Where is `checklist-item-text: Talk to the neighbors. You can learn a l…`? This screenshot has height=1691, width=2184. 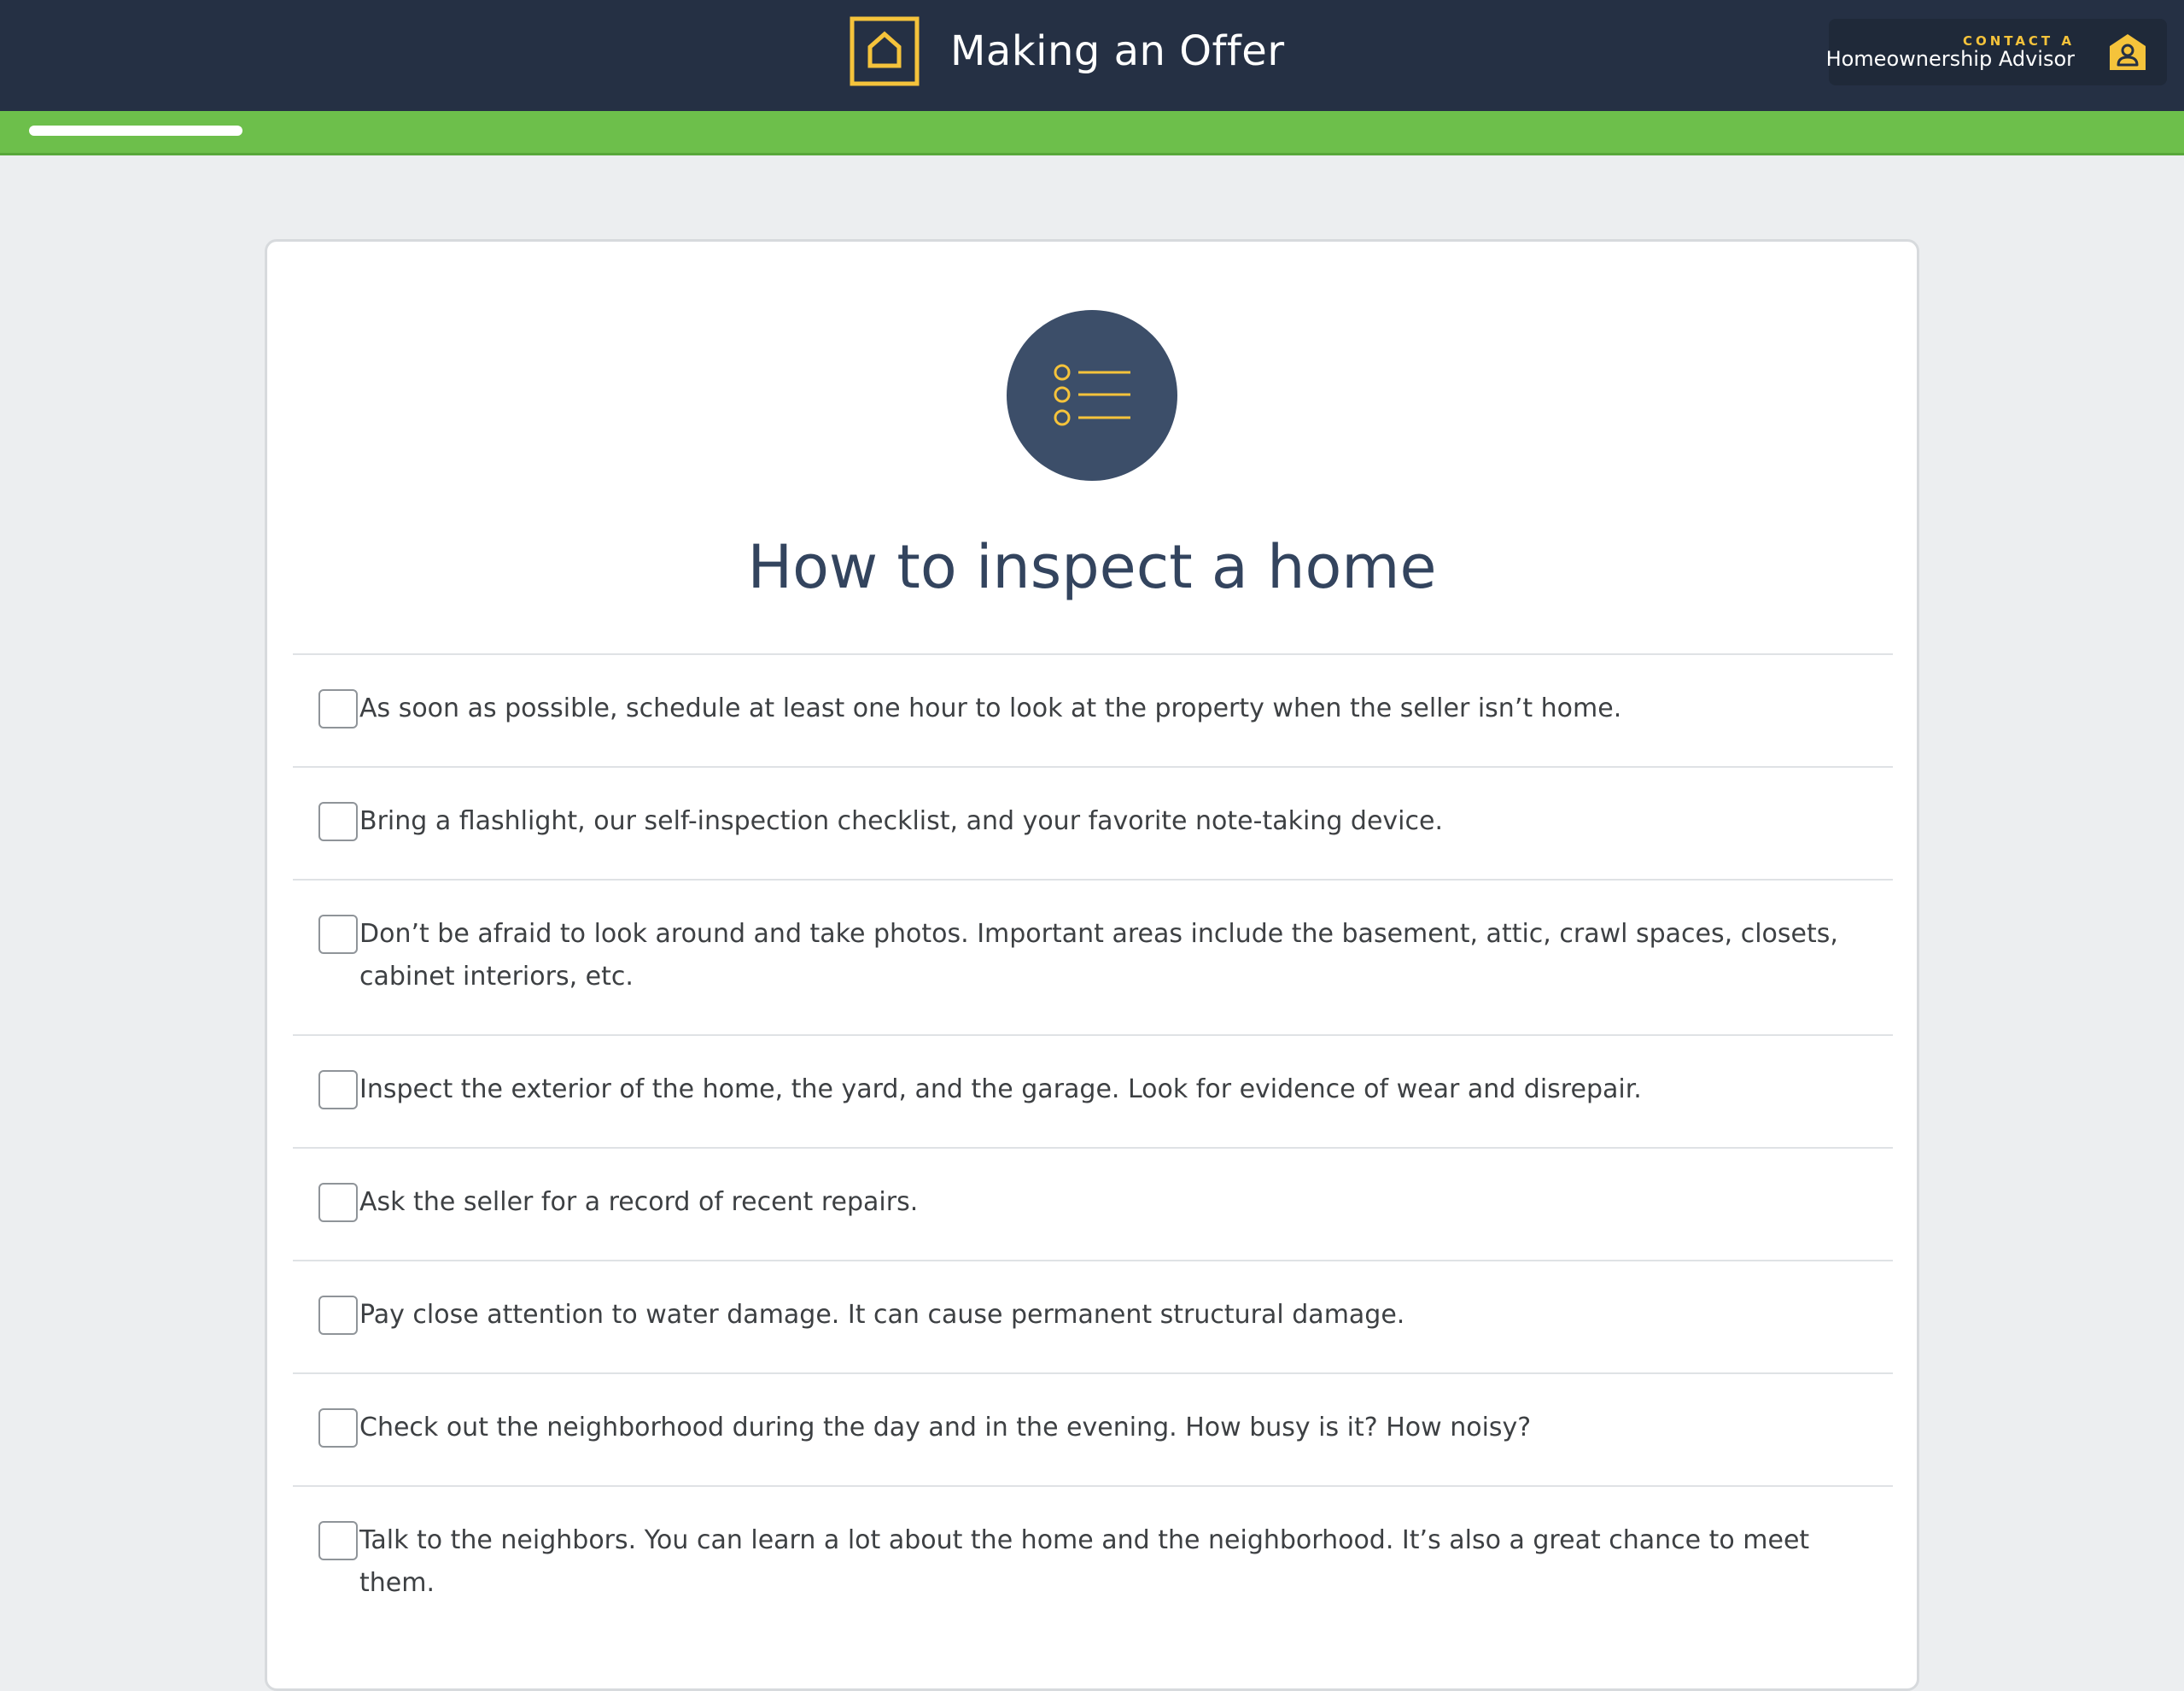 checklist-item-text: Talk to the neighbors. You can learn a l… is located at coordinates (1084, 1561).